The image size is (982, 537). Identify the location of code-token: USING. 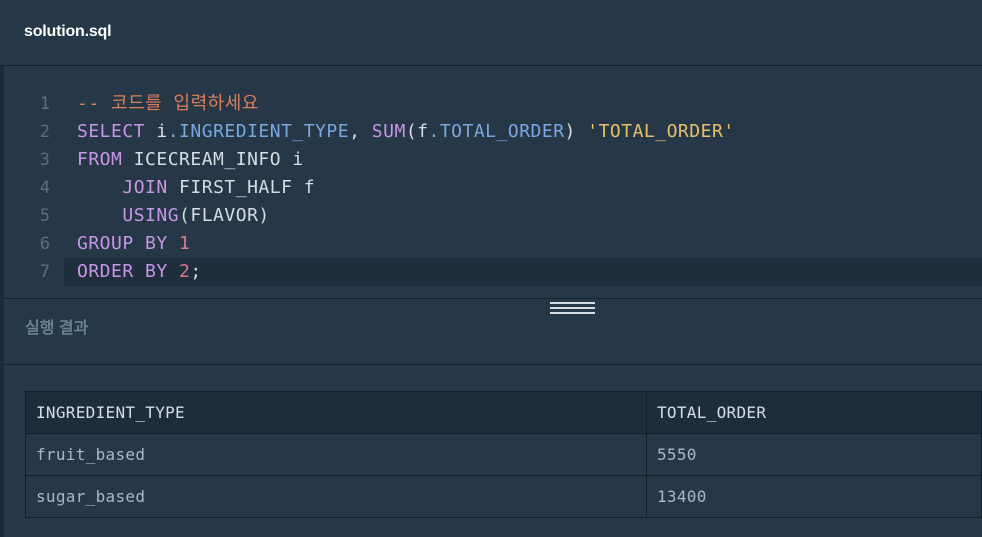
(151, 215).